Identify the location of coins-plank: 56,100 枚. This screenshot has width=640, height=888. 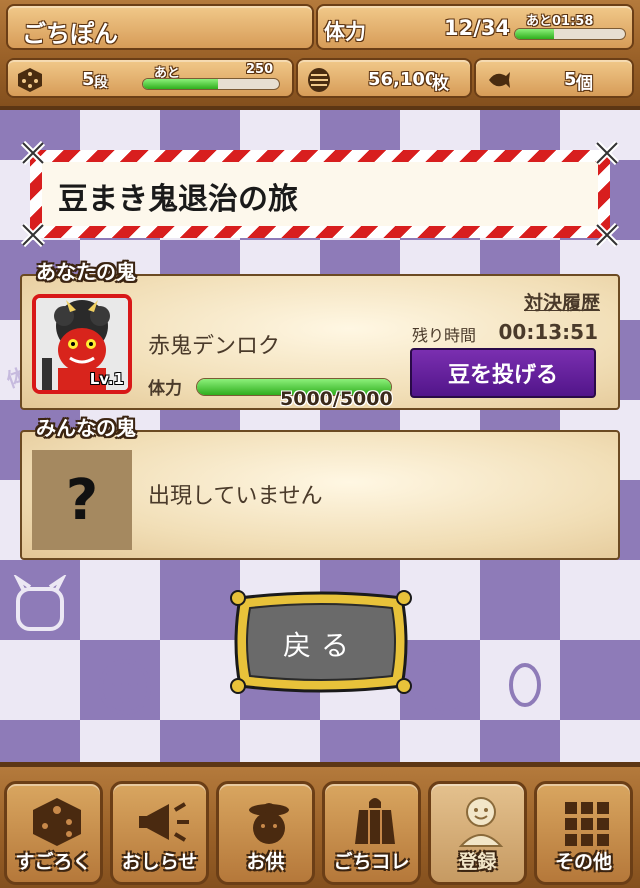
(384, 78).